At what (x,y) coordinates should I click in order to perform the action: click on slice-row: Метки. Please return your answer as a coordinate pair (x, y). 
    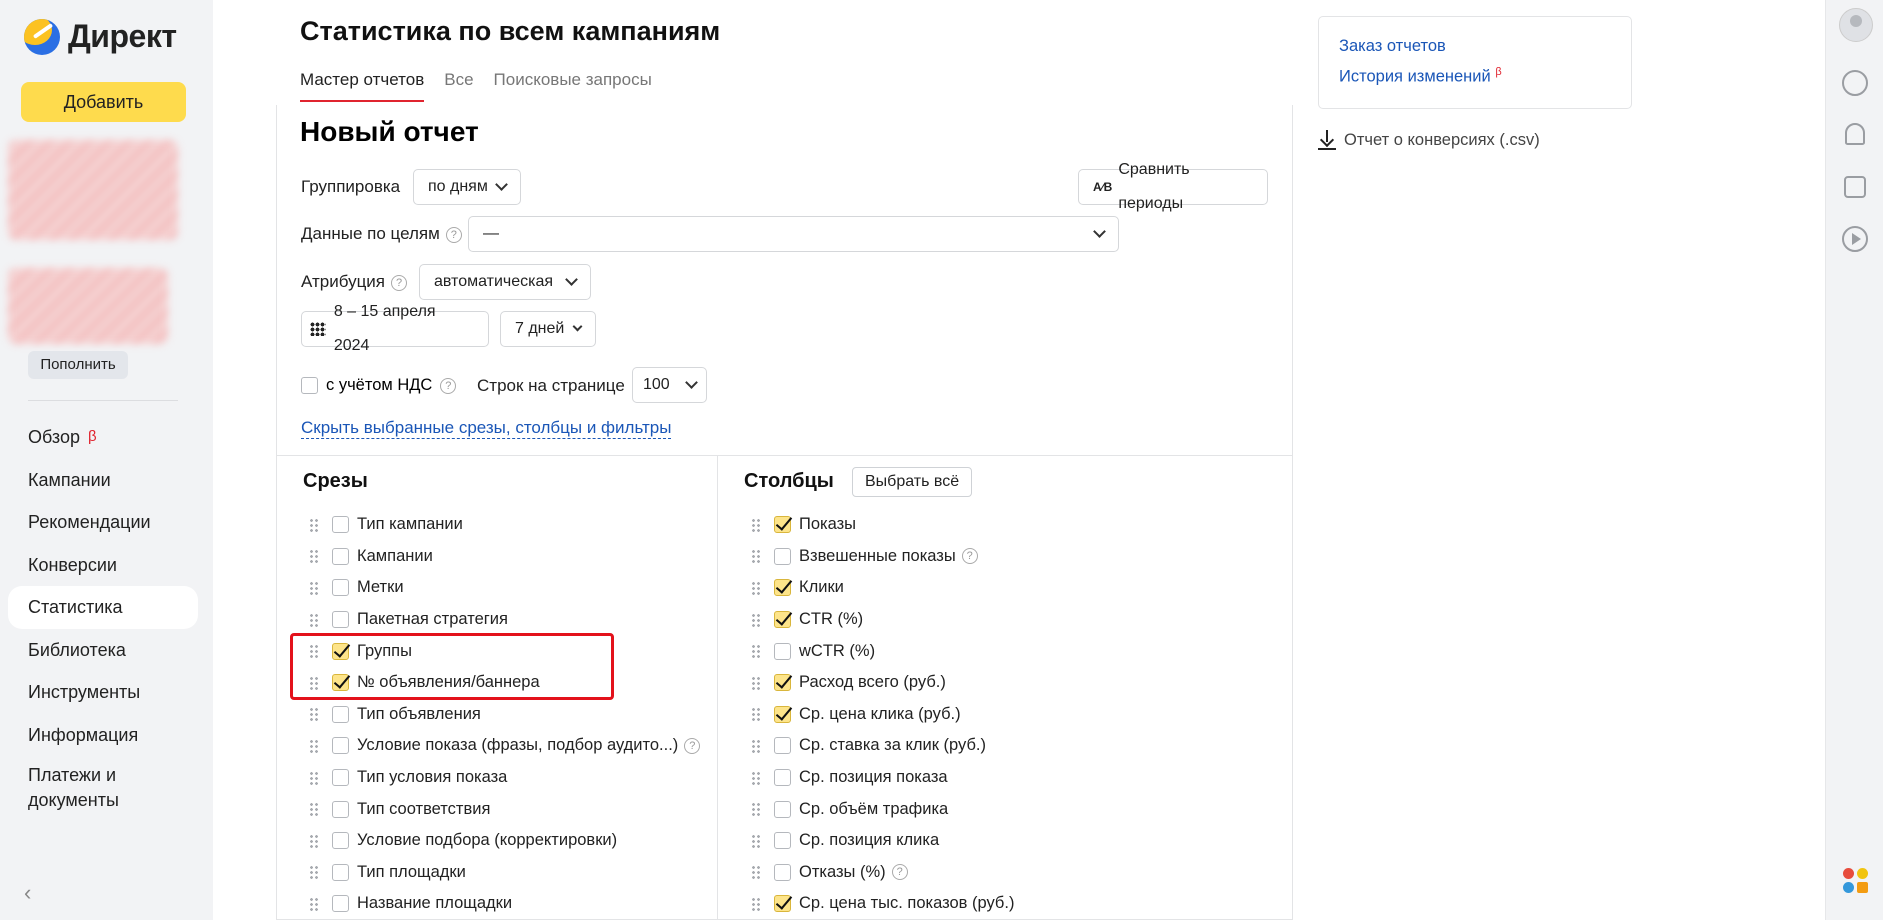
    Looking at the image, I should click on (519, 588).